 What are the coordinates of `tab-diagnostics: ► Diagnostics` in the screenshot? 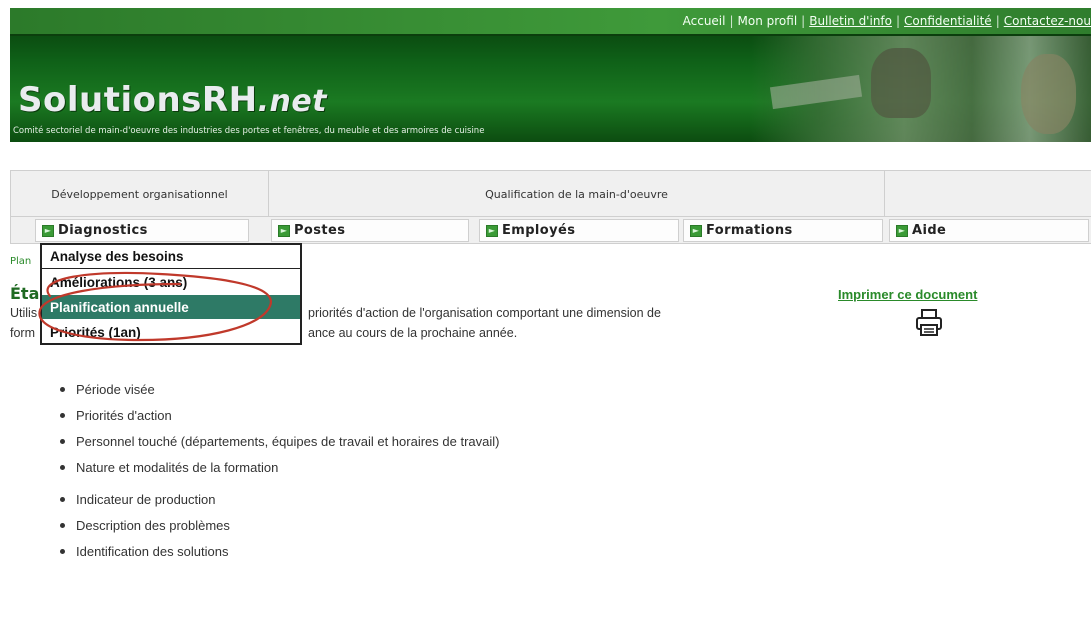 It's located at (142, 230).